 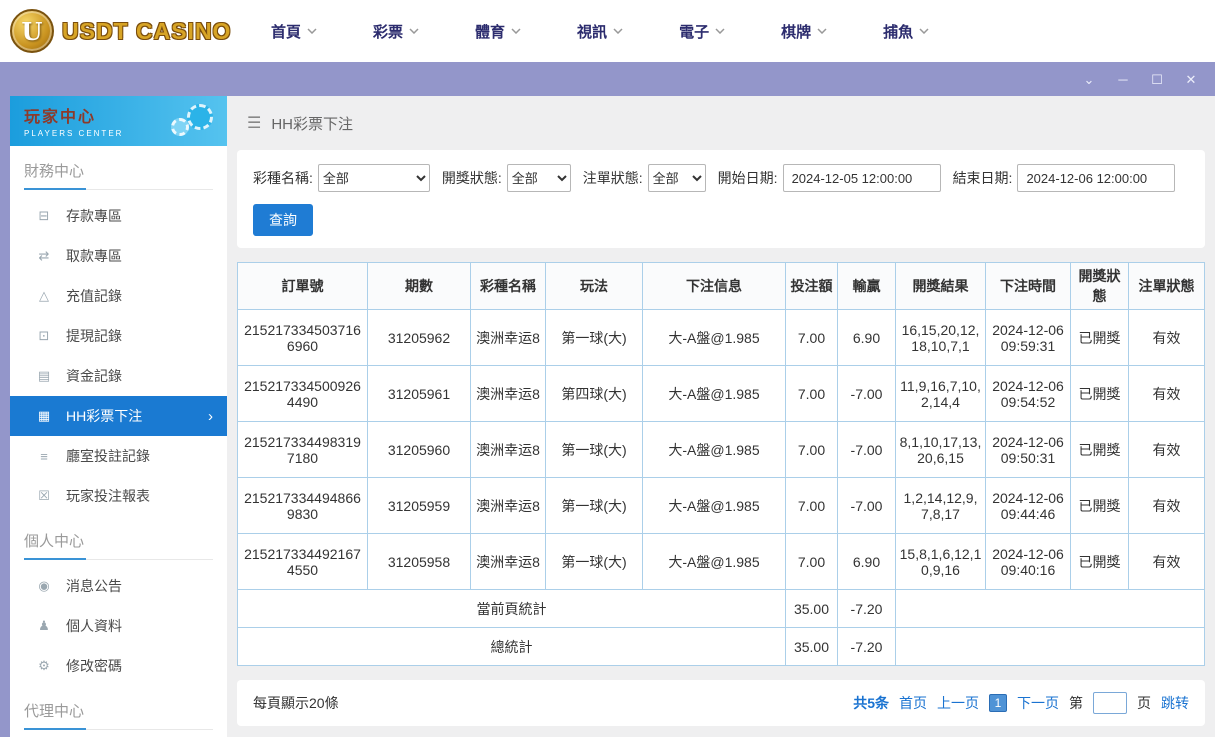 What do you see at coordinates (538, 178) in the screenshot?
I see `draw-status-select: 全部` at bounding box center [538, 178].